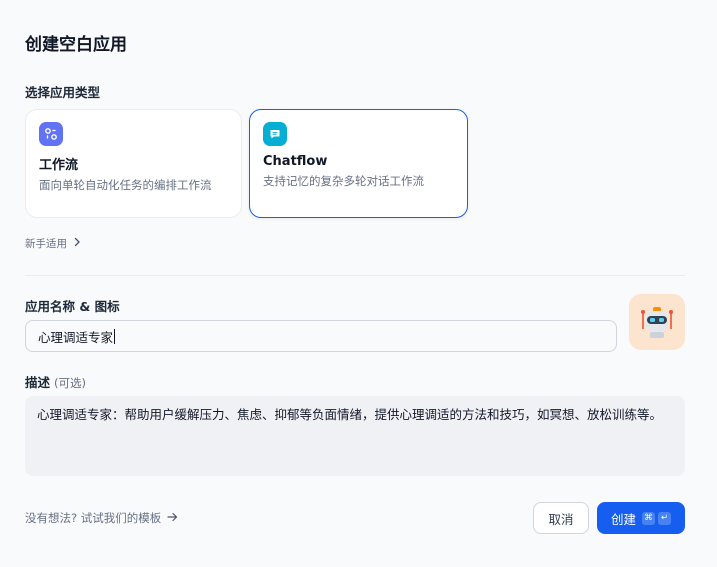 The width and height of the screenshot is (717, 567). I want to click on cancel-button-label: 取消, so click(561, 519).